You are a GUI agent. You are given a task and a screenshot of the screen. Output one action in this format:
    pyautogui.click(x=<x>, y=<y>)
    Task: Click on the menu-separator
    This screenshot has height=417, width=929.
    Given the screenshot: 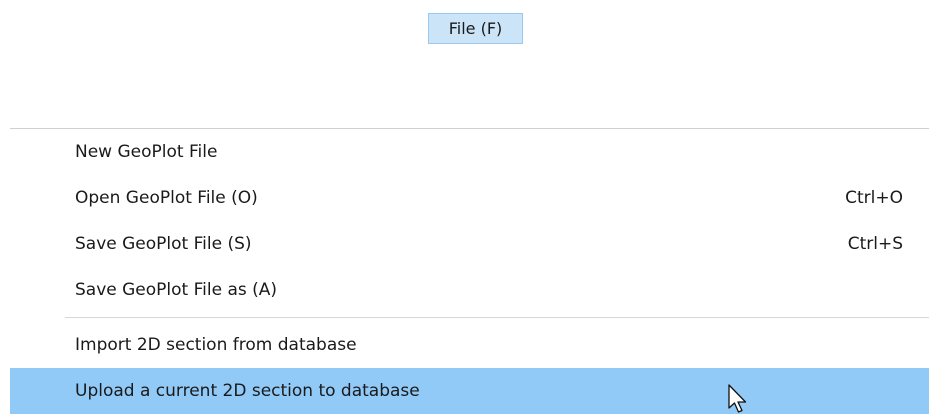 What is the action you would take?
    pyautogui.click(x=469, y=317)
    